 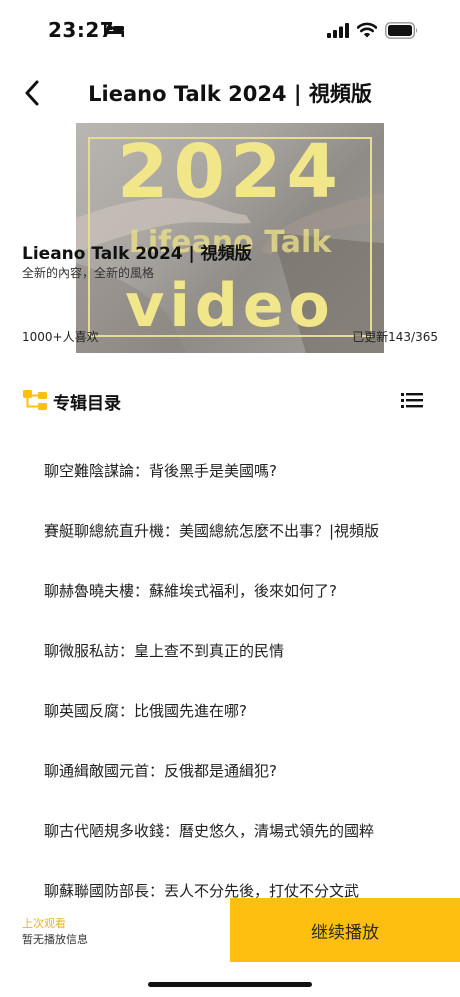 What do you see at coordinates (230, 650) in the screenshot?
I see `episode-item: 聊微服私訪：皇上查不到真正的民情` at bounding box center [230, 650].